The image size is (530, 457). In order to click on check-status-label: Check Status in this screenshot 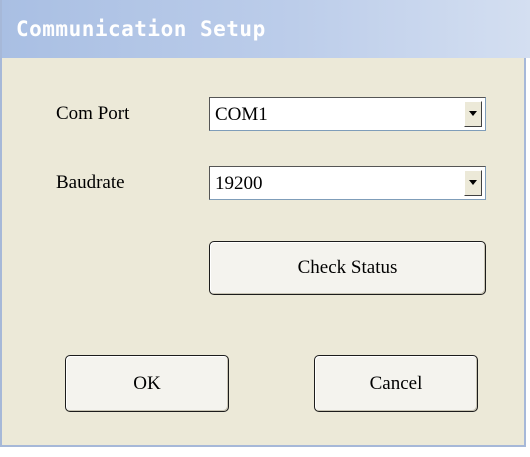, I will do `click(347, 267)`.